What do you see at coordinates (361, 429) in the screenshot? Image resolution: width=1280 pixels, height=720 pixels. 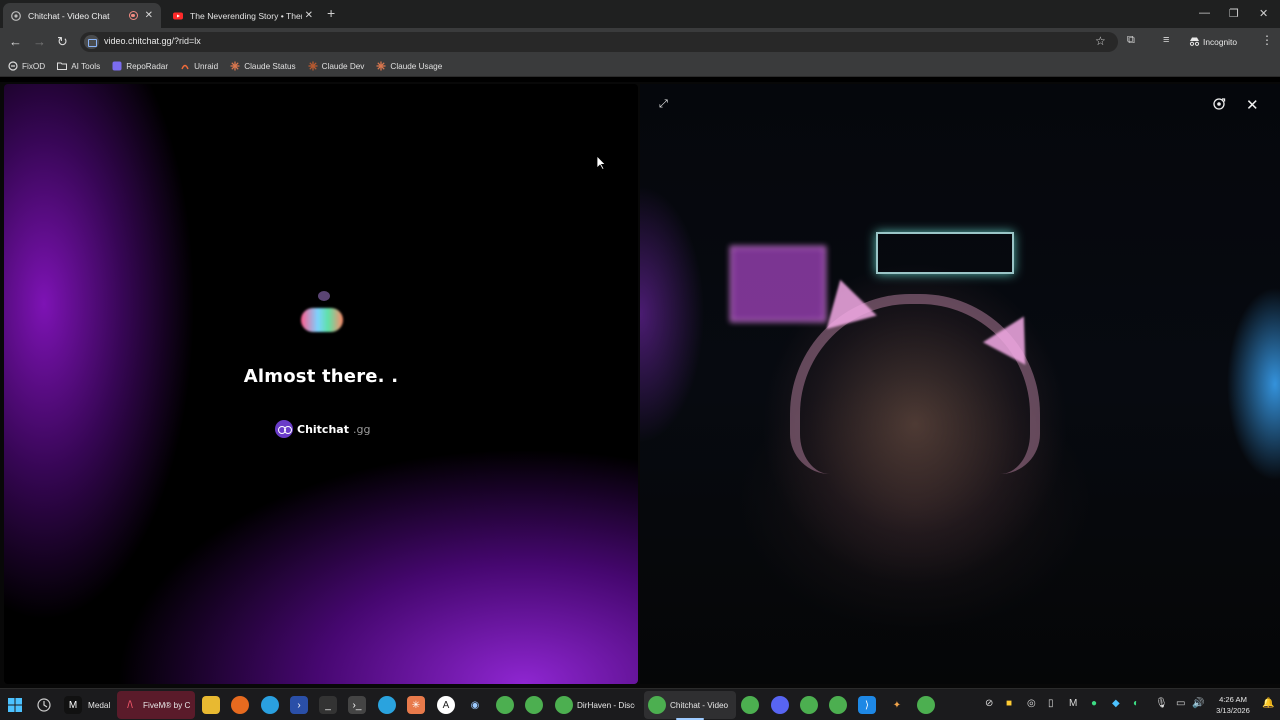 I see `brand-suffix: .gg` at bounding box center [361, 429].